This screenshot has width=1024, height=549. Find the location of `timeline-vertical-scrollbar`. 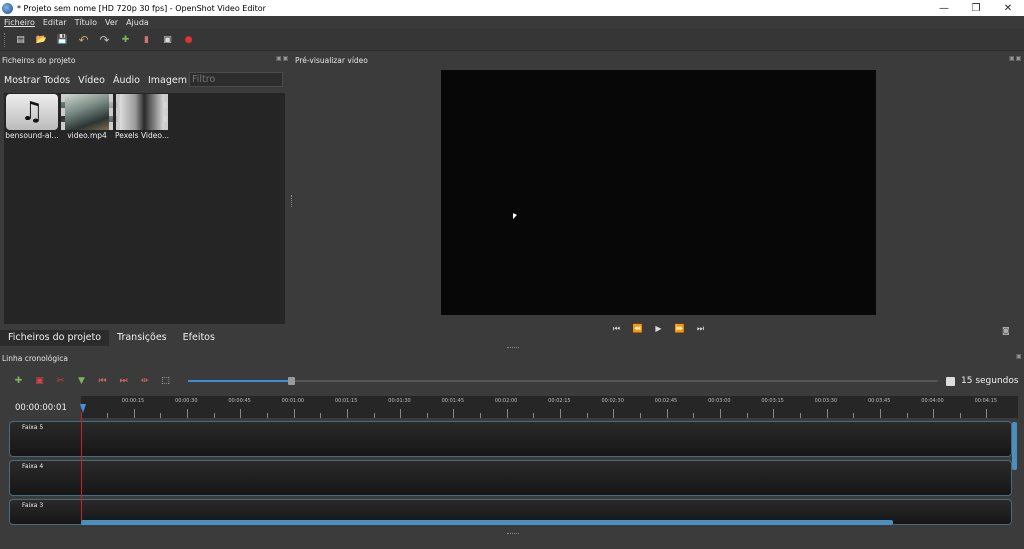

timeline-vertical-scrollbar is located at coordinates (1014, 446).